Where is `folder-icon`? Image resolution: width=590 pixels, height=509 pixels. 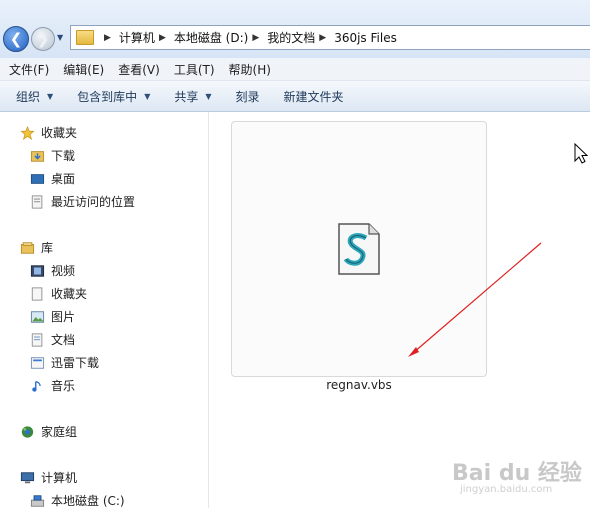
folder-icon is located at coordinates (85, 37).